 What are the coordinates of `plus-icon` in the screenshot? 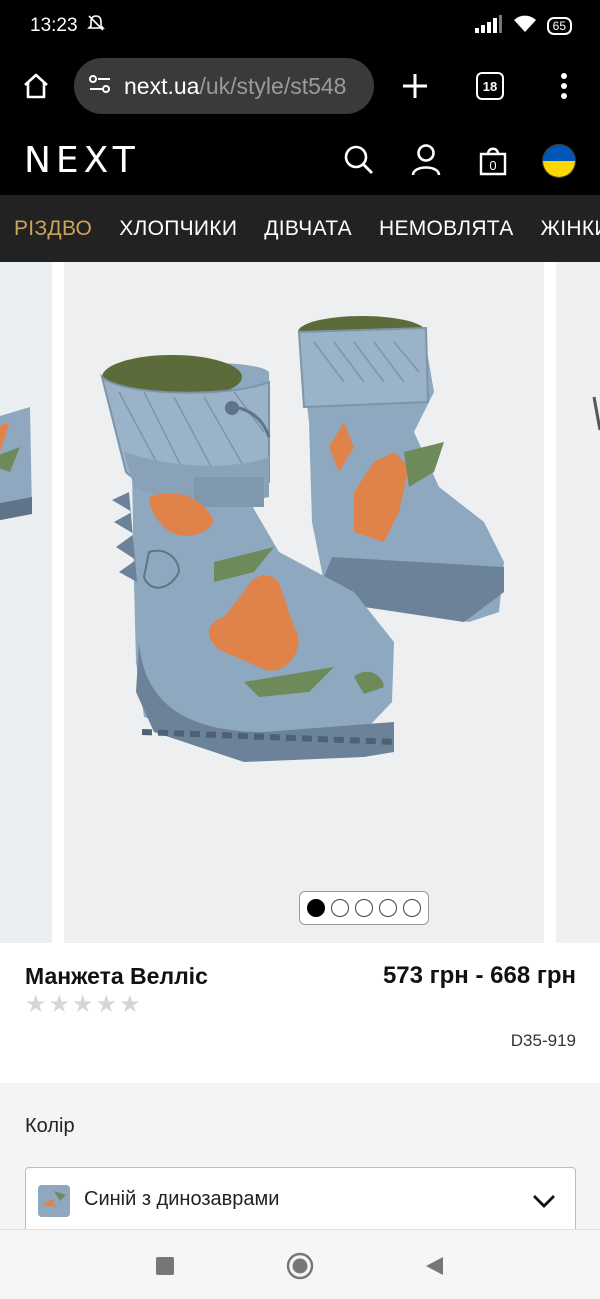 It's located at (415, 86).